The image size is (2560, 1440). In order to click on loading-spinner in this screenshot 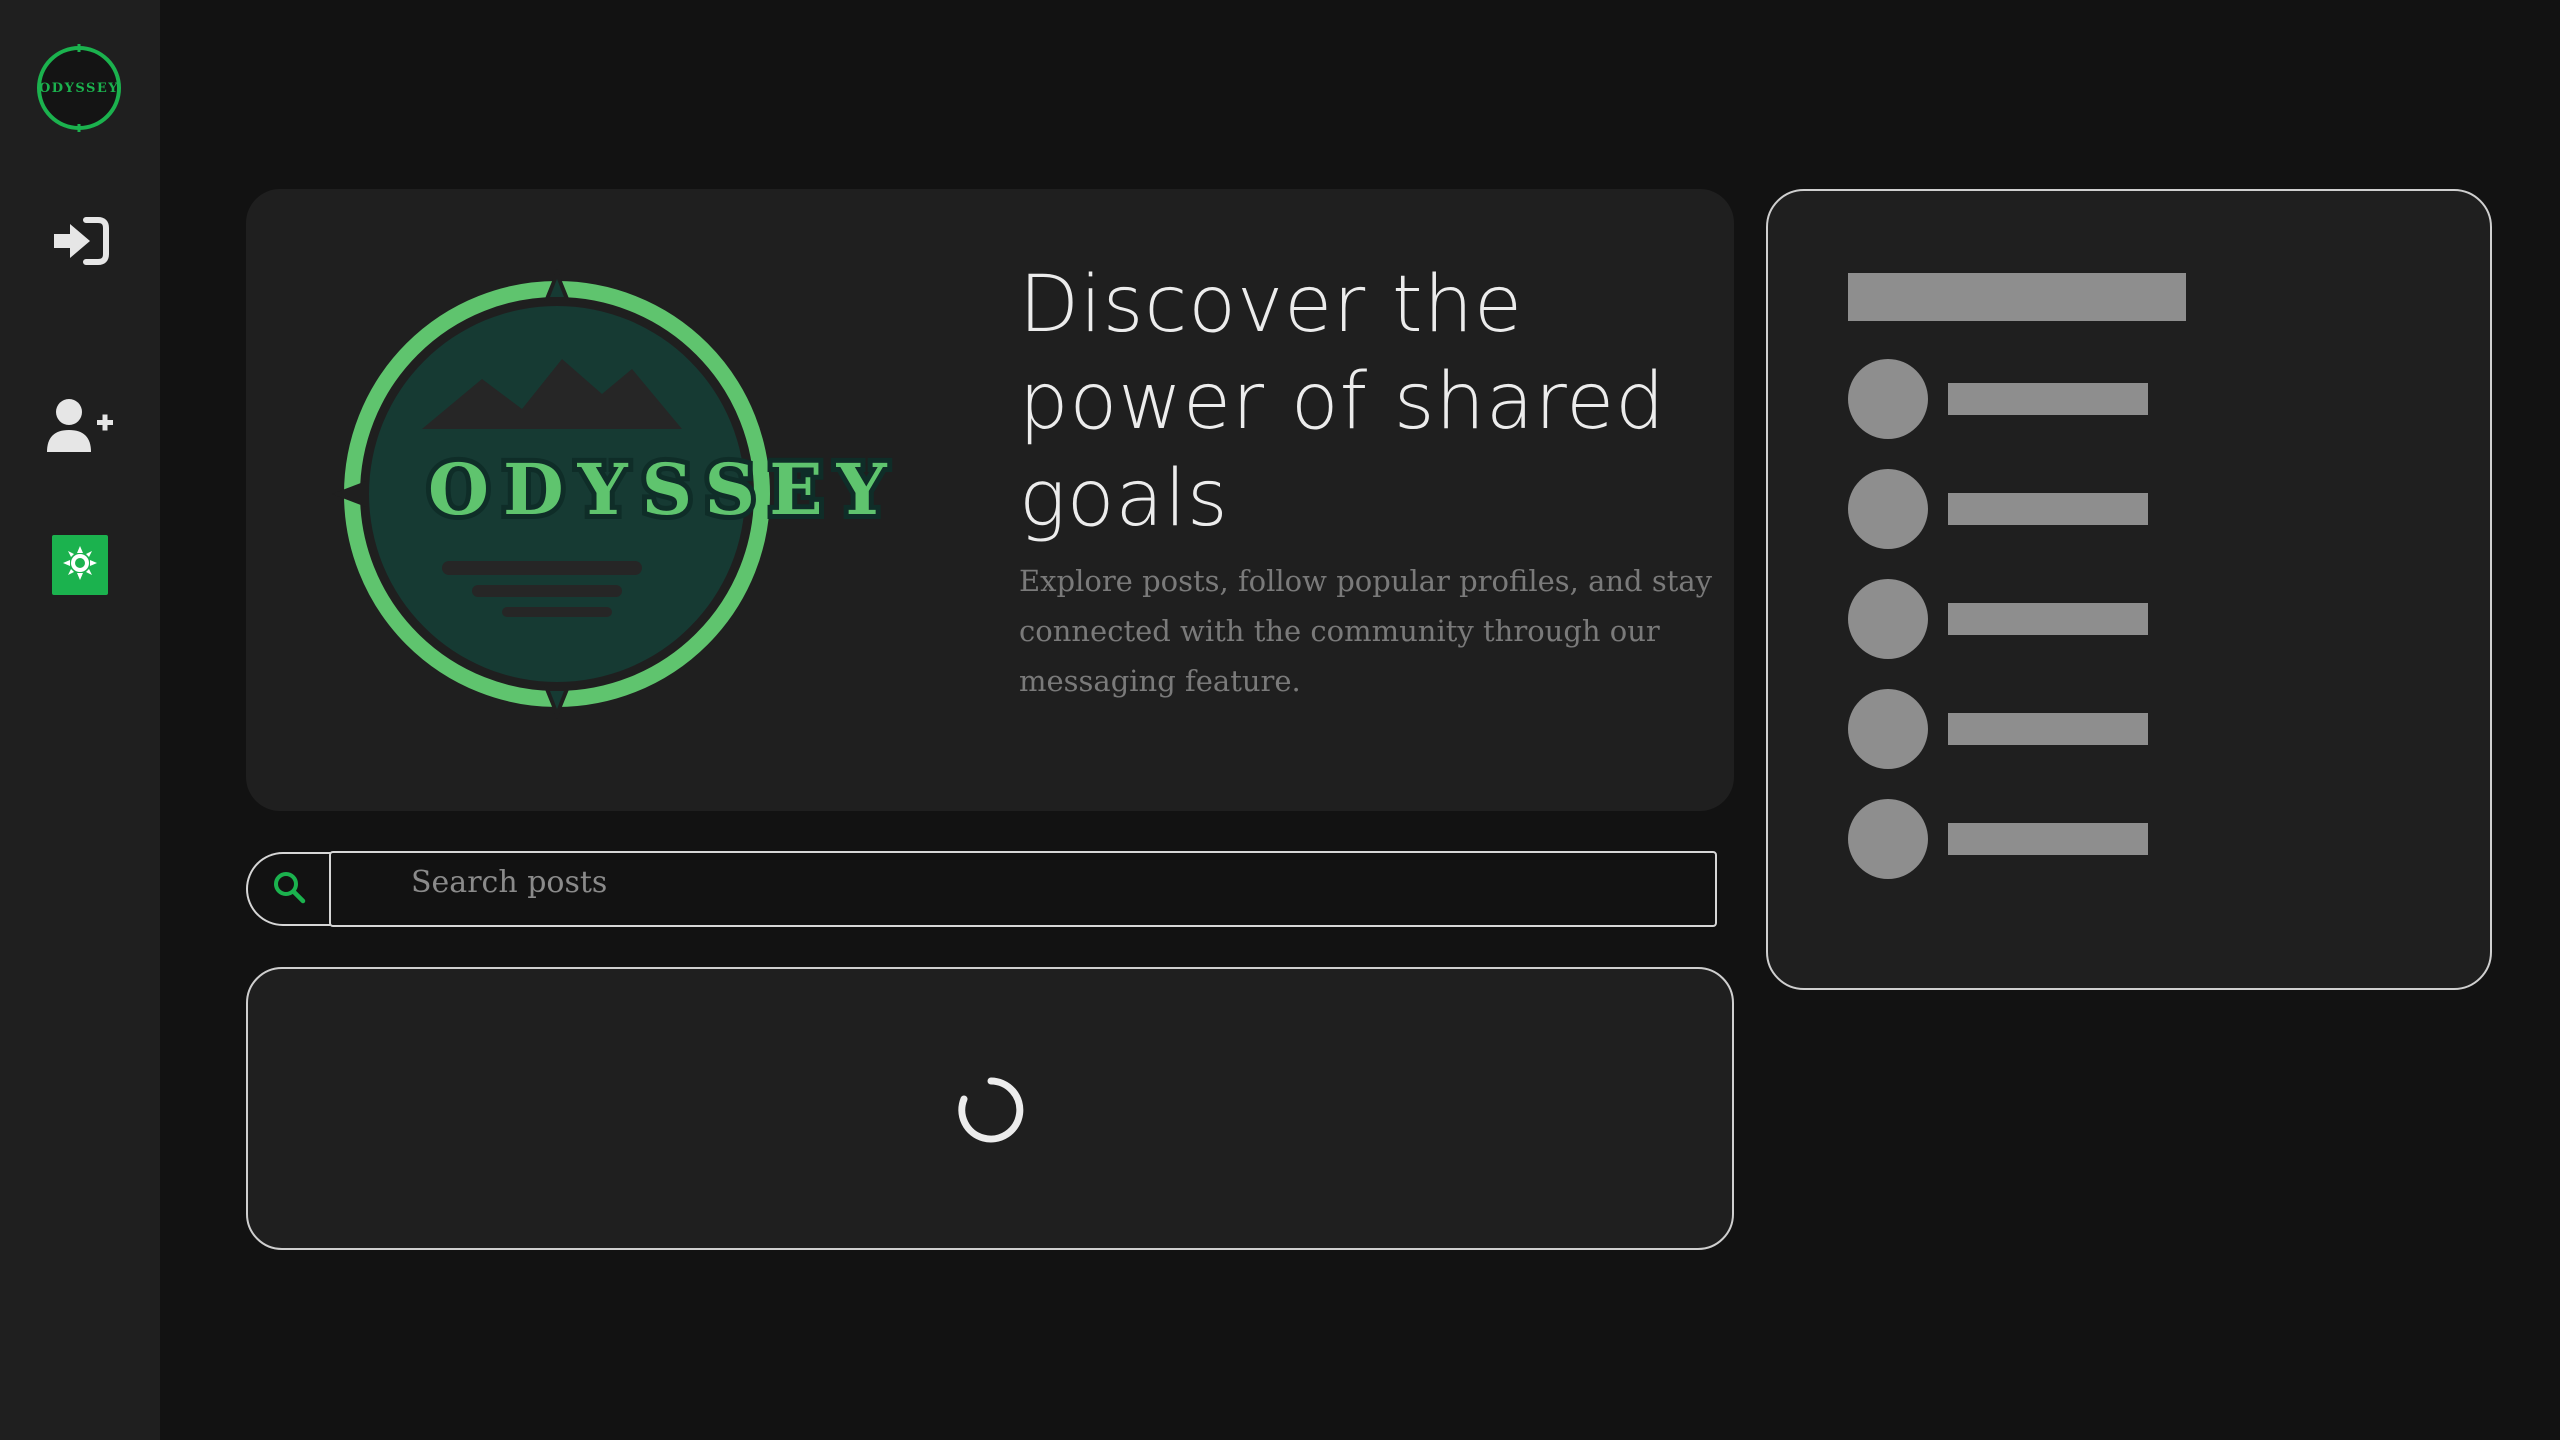, I will do `click(991, 1110)`.